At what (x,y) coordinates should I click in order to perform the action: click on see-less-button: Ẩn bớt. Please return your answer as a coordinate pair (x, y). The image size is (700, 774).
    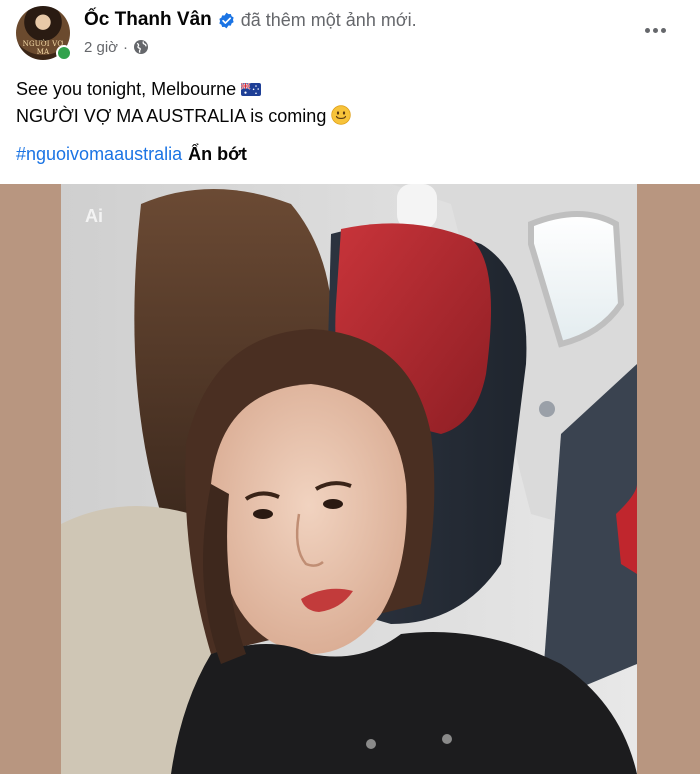
    Looking at the image, I should click on (217, 154).